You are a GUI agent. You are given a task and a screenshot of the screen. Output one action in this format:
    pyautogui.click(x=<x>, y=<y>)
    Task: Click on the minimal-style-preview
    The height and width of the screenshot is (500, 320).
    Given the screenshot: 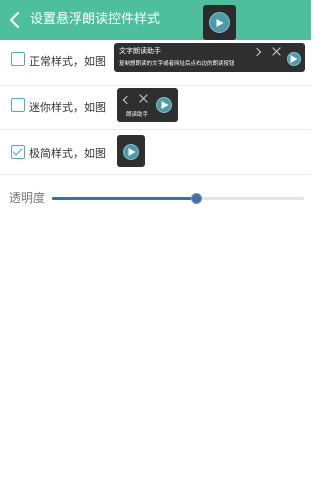 What is the action you would take?
    pyautogui.click(x=131, y=151)
    